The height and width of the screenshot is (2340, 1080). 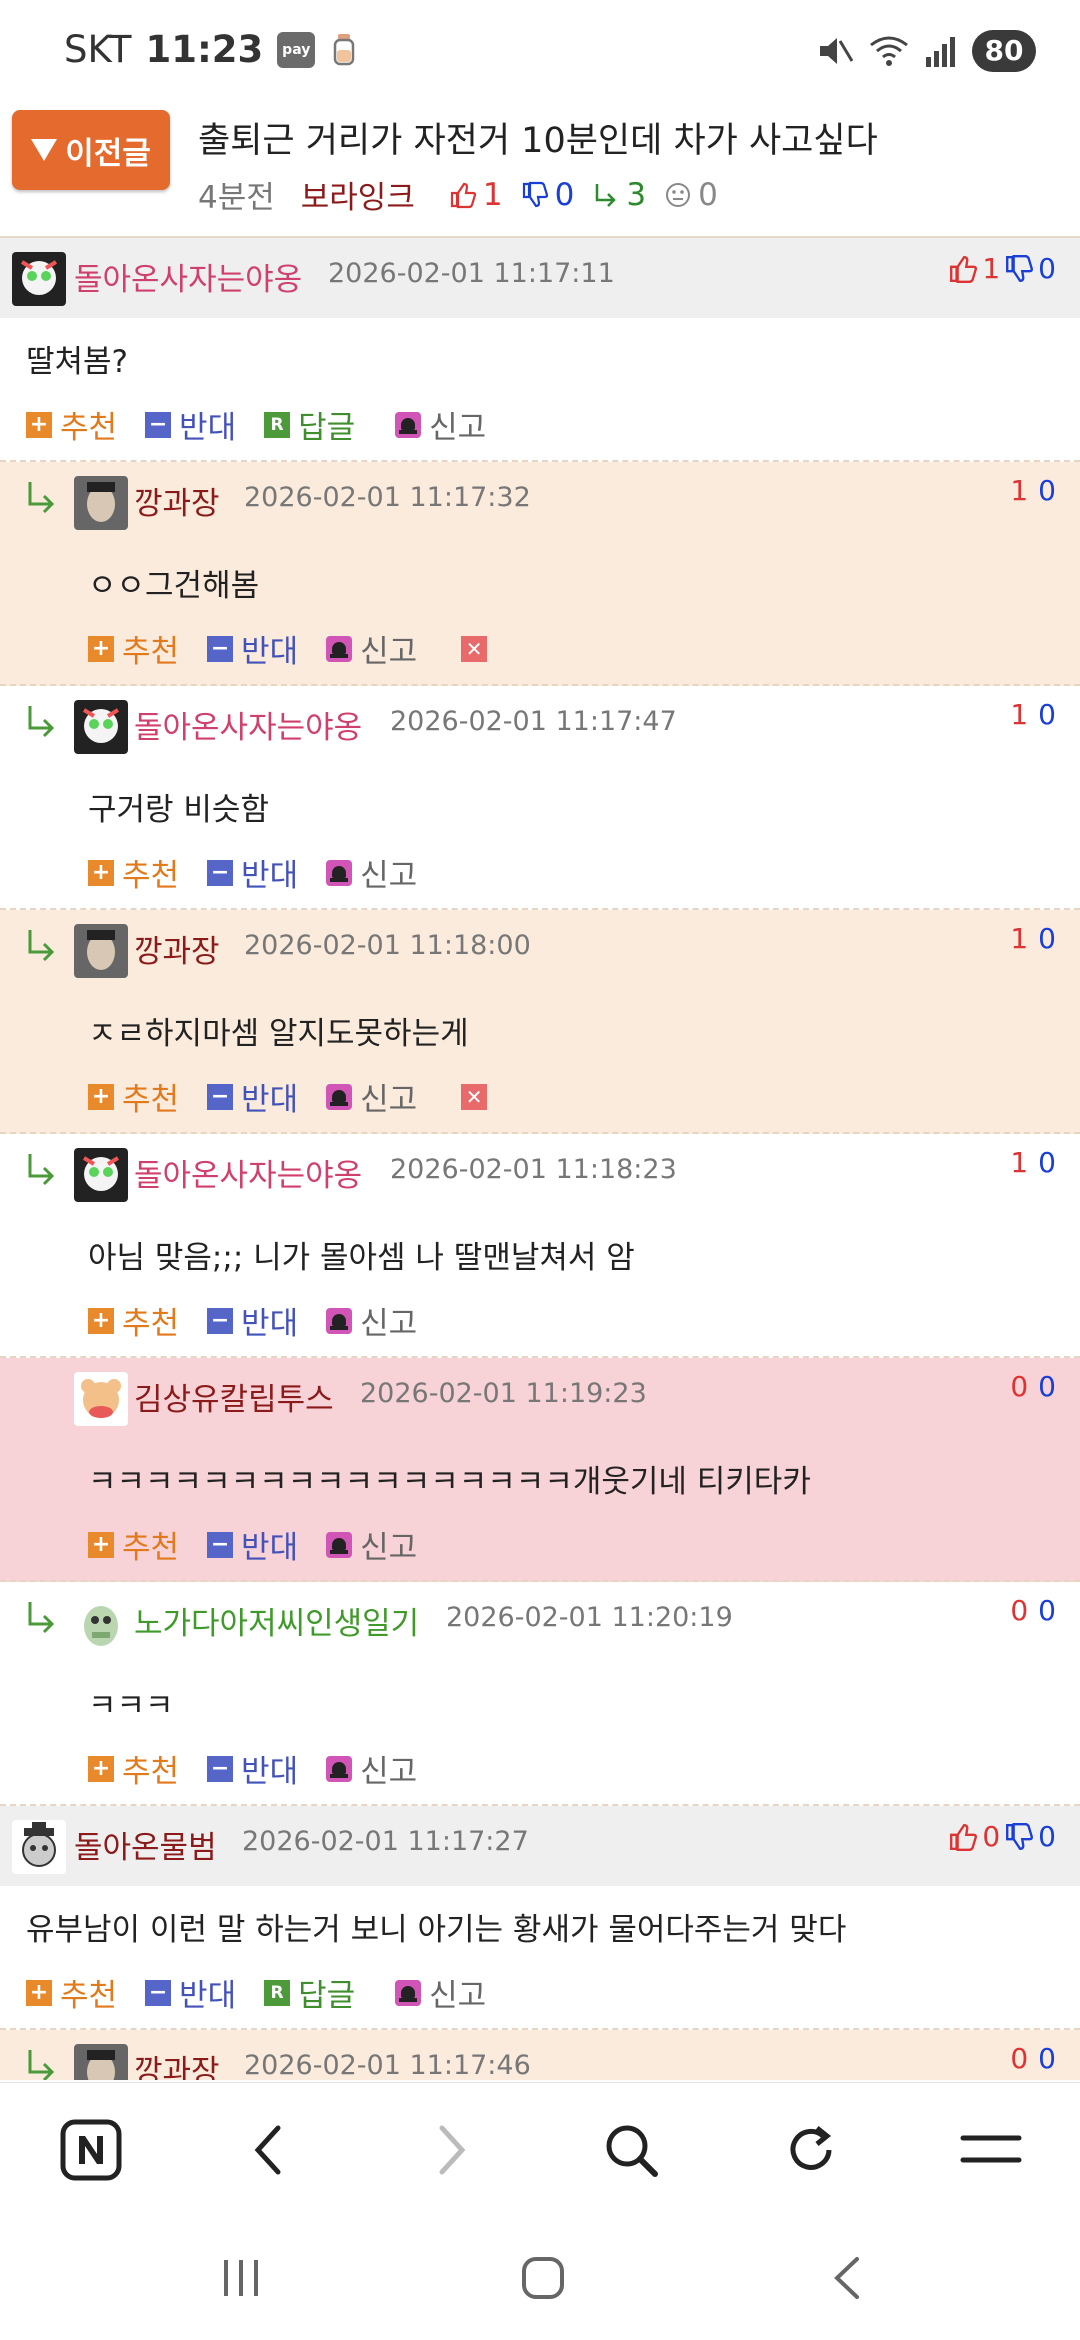 I want to click on comment-author: 돌아온물범, so click(x=145, y=1844).